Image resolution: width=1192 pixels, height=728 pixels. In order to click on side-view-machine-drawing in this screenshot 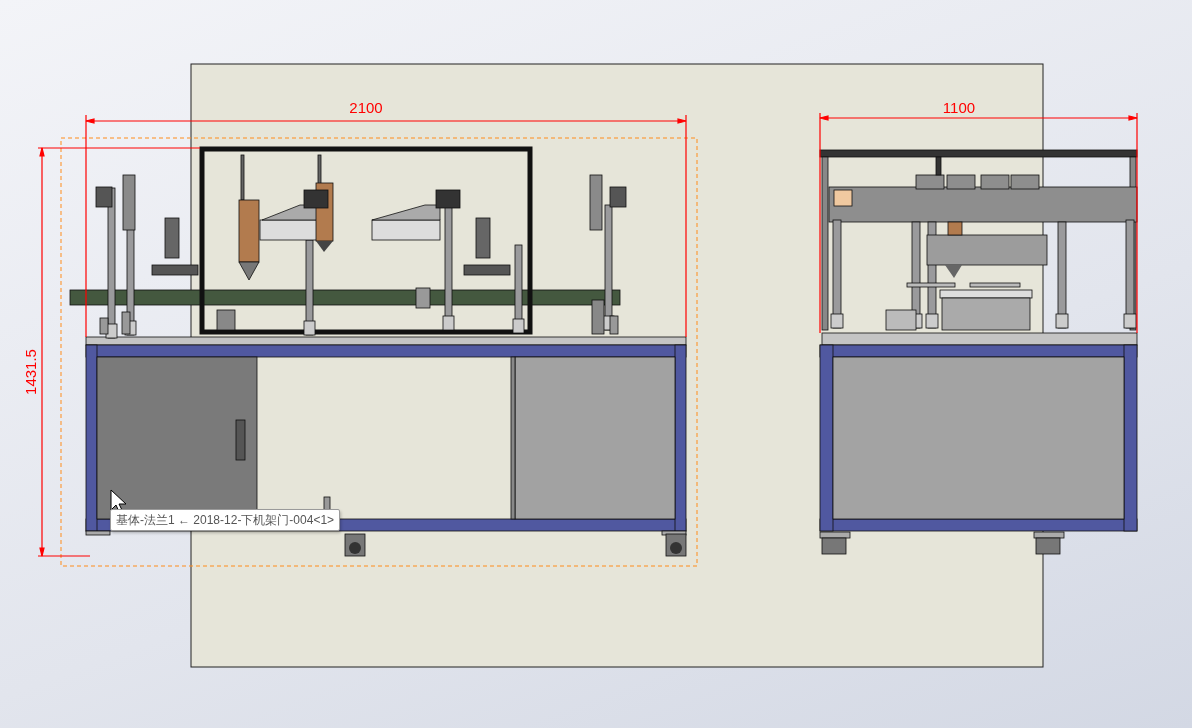, I will do `click(978, 352)`.